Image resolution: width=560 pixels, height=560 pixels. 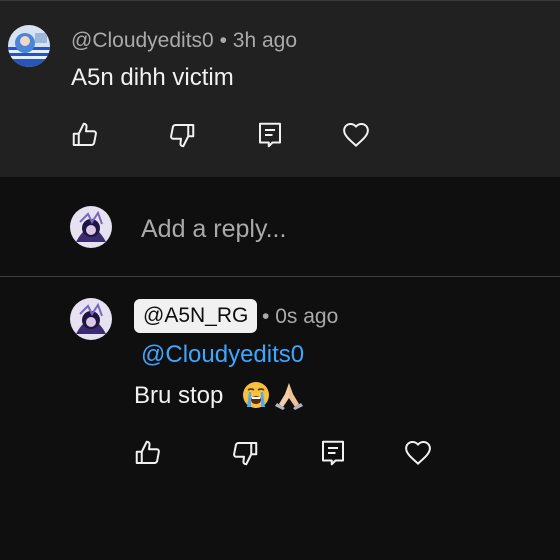 I want to click on reply-time: 0s ago, so click(x=307, y=316).